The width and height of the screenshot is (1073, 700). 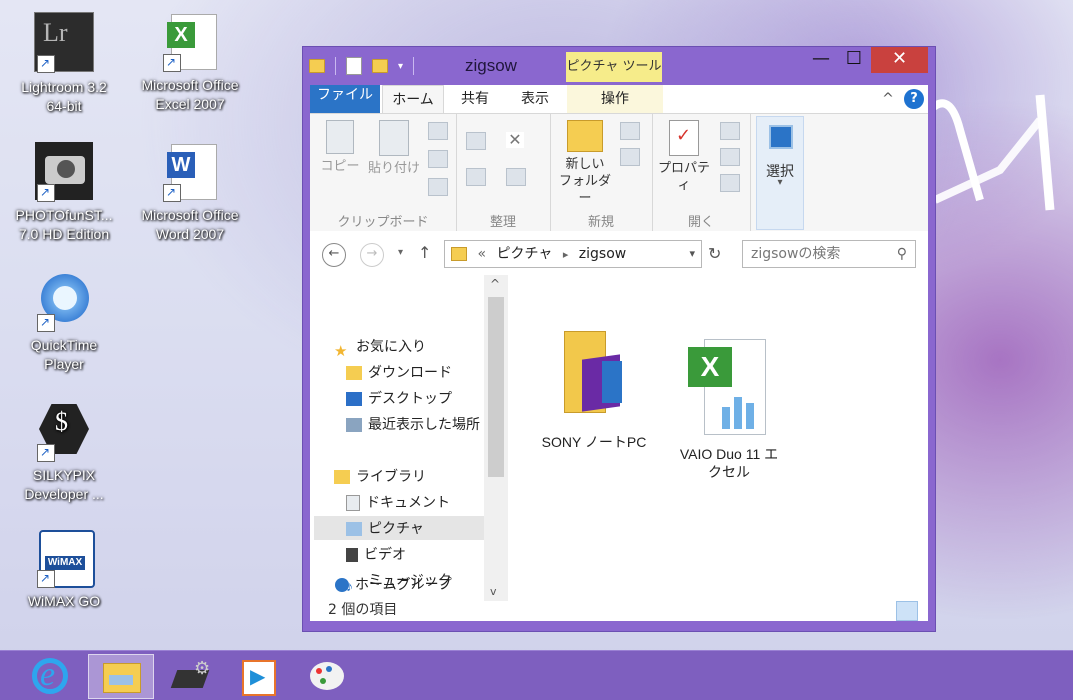 What do you see at coordinates (400, 252) in the screenshot?
I see `recent-locations-icon: ▾` at bounding box center [400, 252].